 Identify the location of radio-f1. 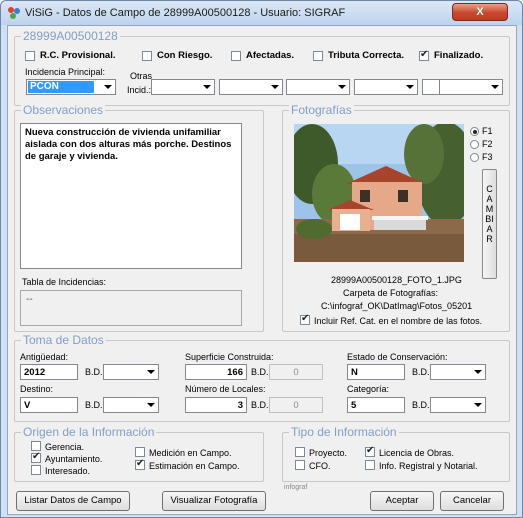
(474, 131).